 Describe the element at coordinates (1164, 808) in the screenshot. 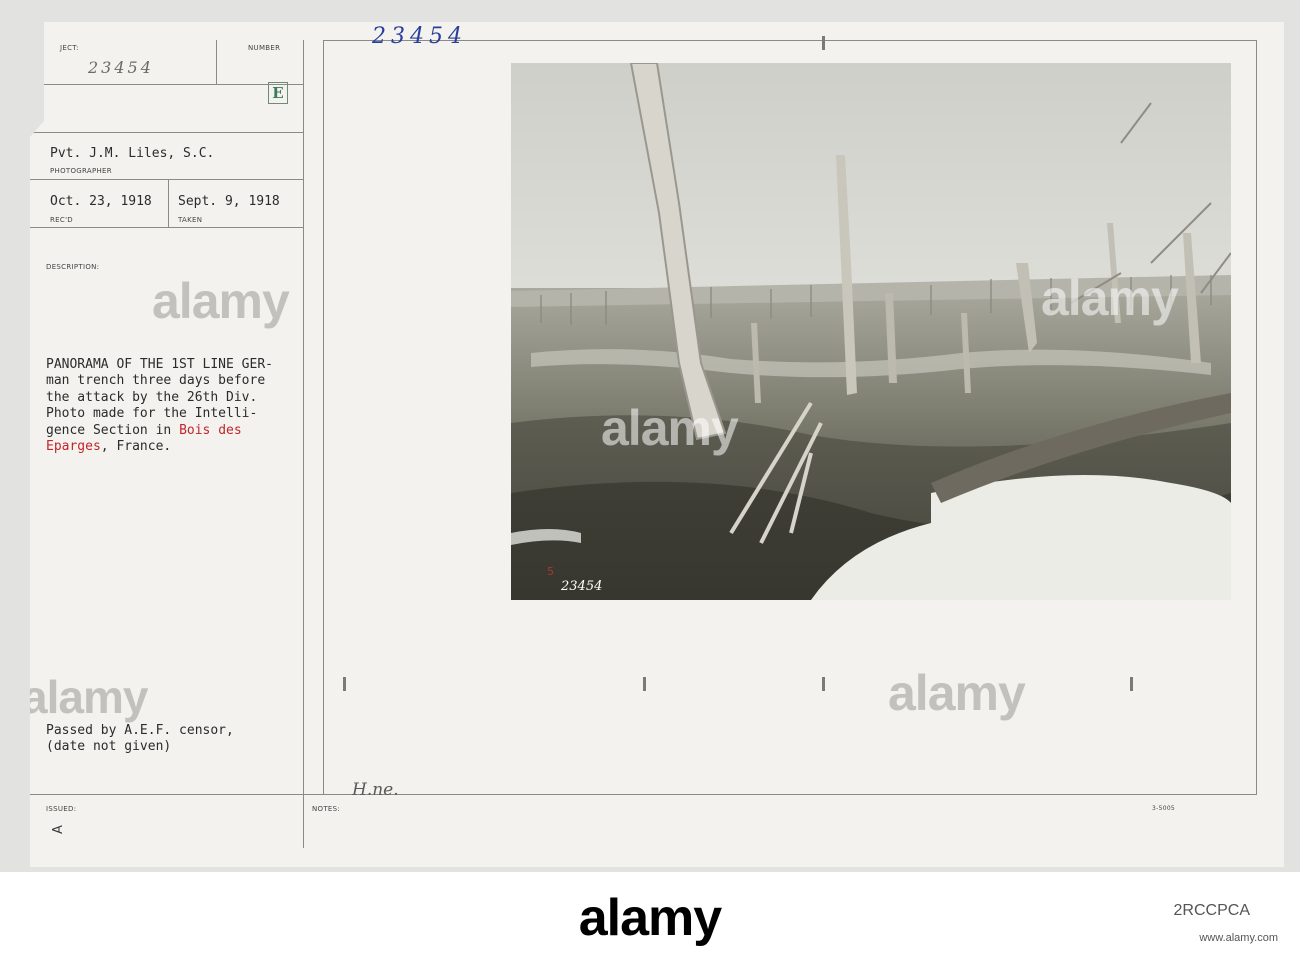

I see `form-code: 3-5005` at that location.